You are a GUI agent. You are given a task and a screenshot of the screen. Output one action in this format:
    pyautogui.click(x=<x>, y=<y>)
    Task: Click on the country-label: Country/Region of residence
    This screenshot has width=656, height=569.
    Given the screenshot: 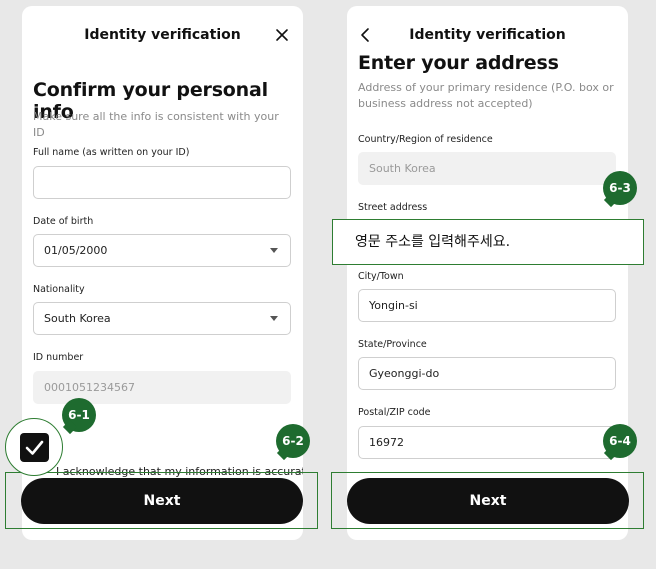 What is the action you would take?
    pyautogui.click(x=425, y=139)
    